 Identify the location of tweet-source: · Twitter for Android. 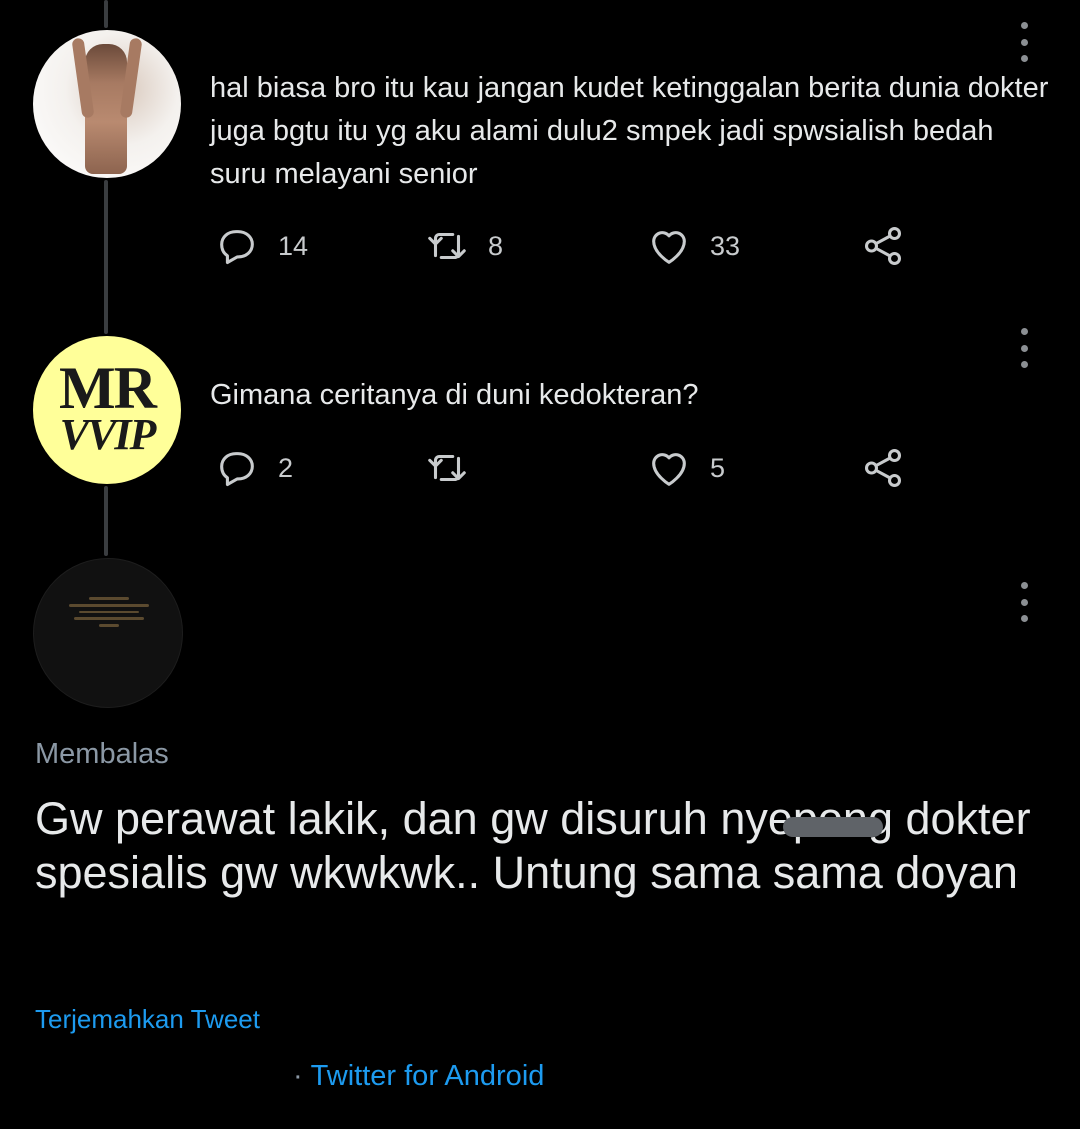
(418, 1076).